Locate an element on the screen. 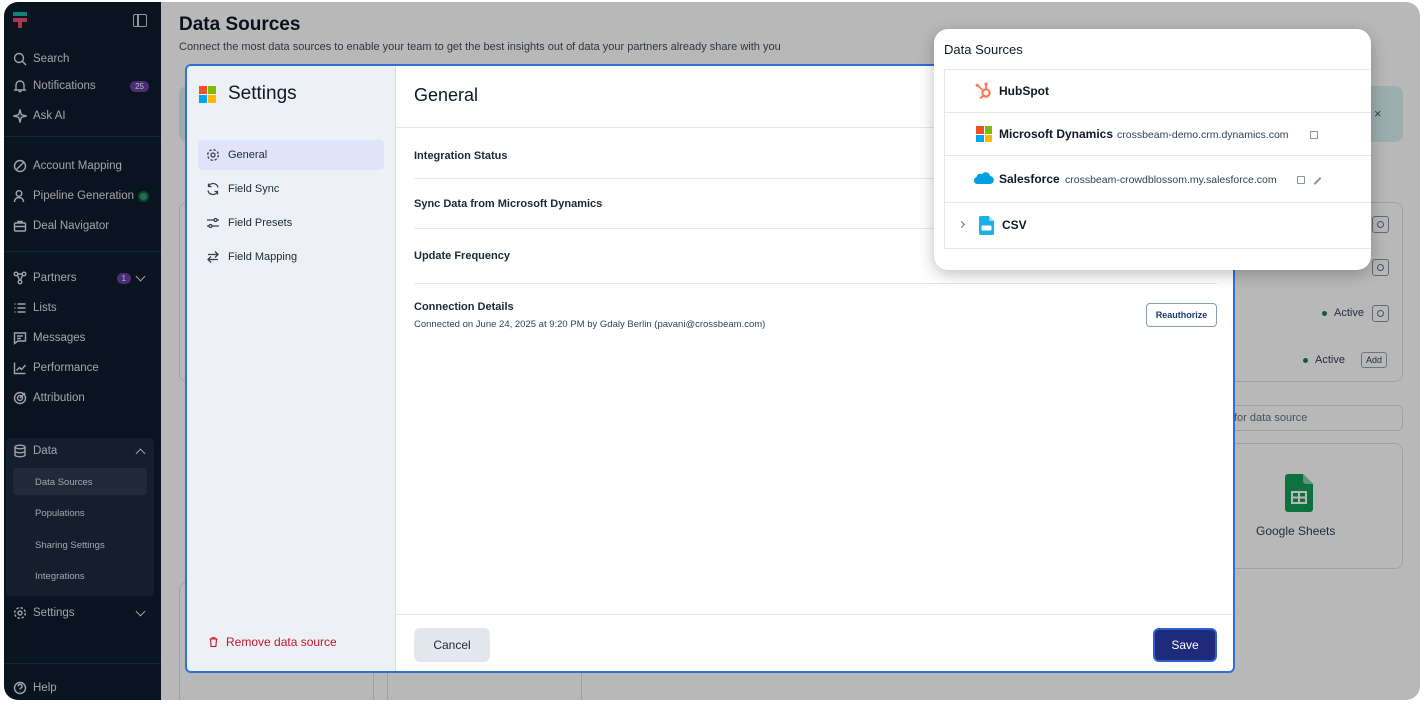 The image size is (1424, 706). hubspot-icon is located at coordinates (983, 91).